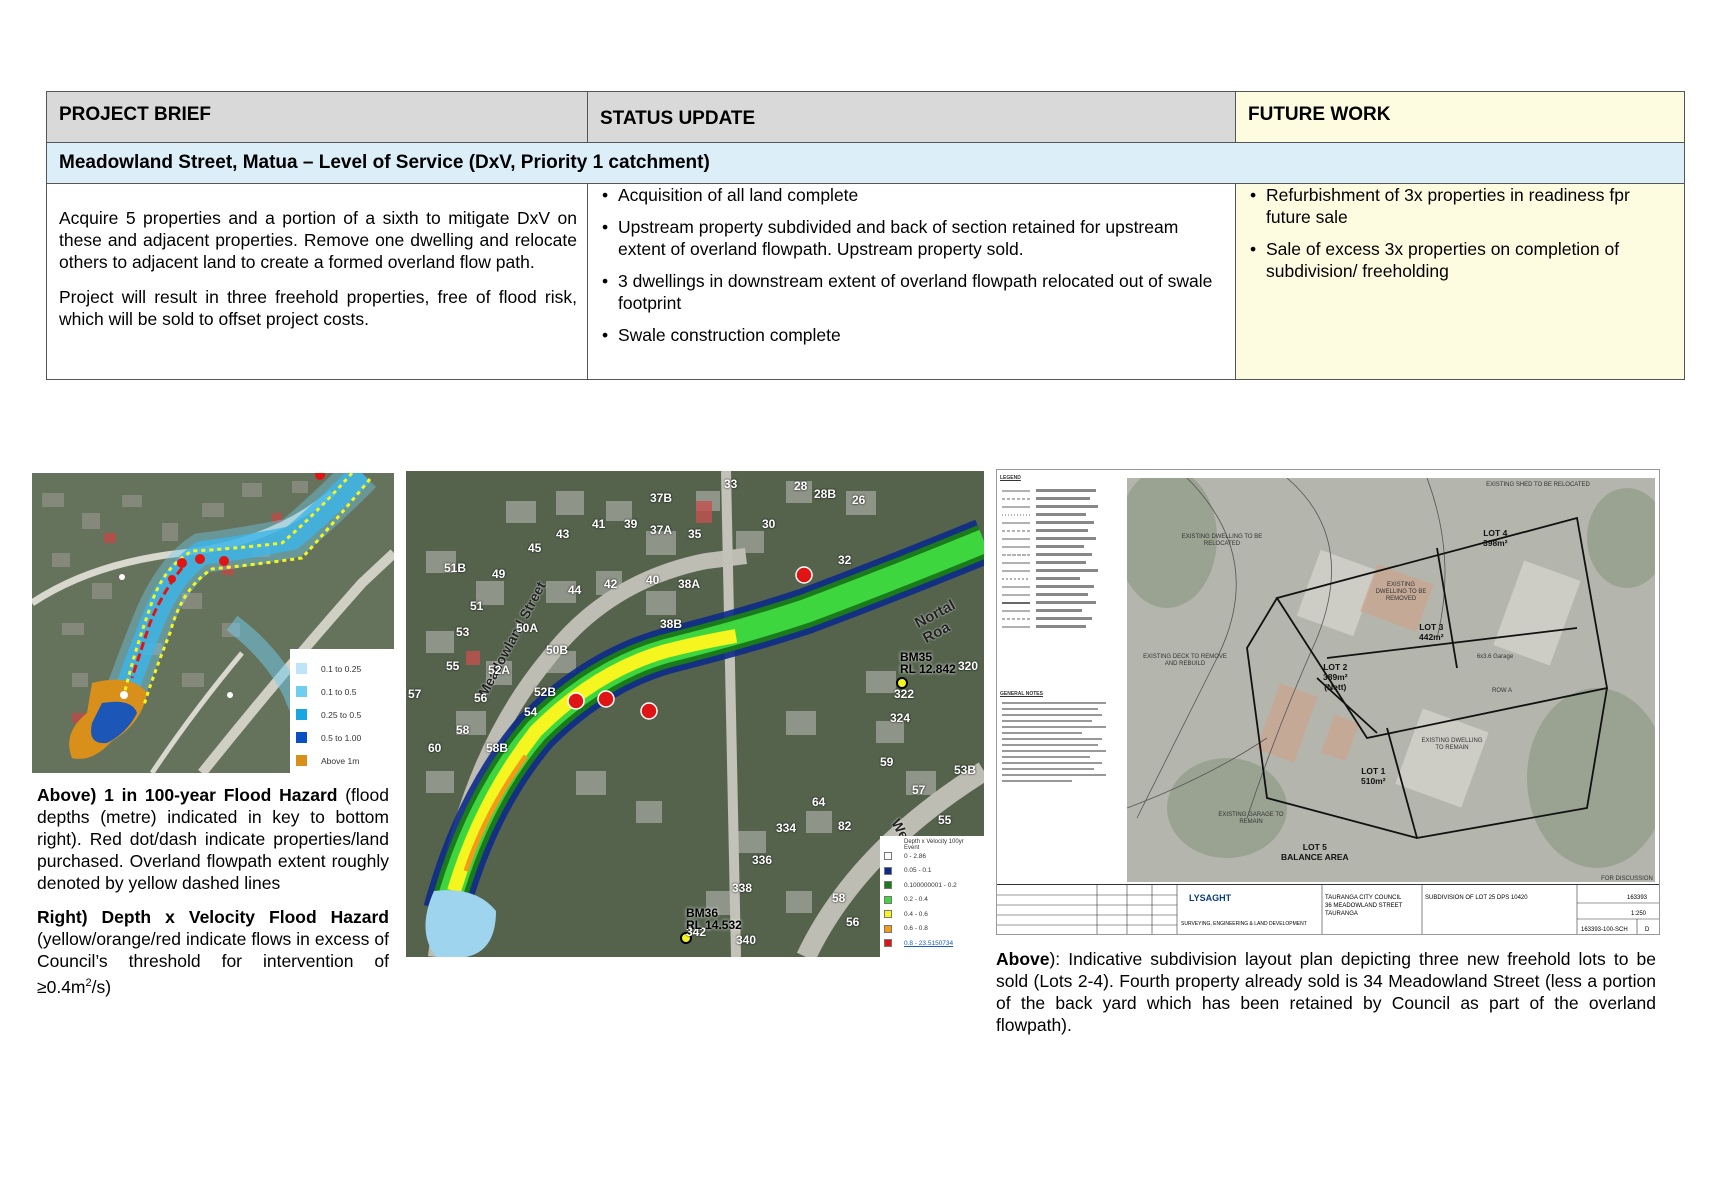 Image resolution: width=1714 pixels, height=1193 pixels. Describe the element at coordinates (317, 117) in the screenshot. I see `header-project-brief: PROJECT BRIEF` at that location.